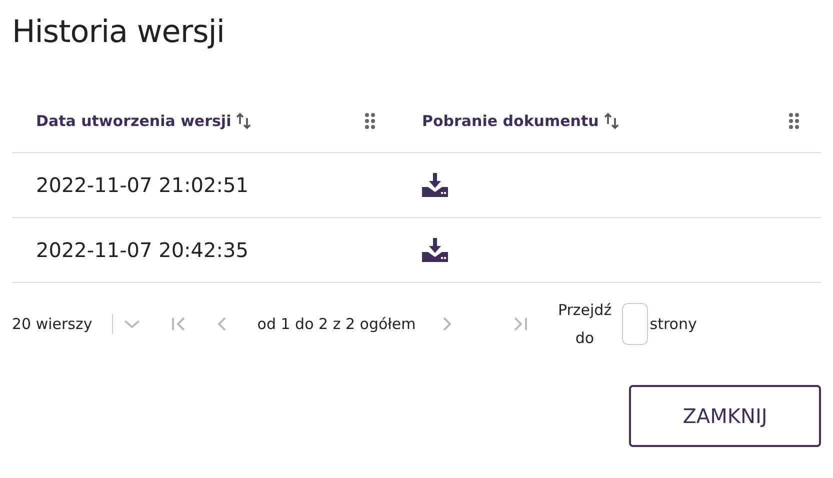 The image size is (833, 478). I want to click on page-size: 20 wierszy, so click(52, 324).